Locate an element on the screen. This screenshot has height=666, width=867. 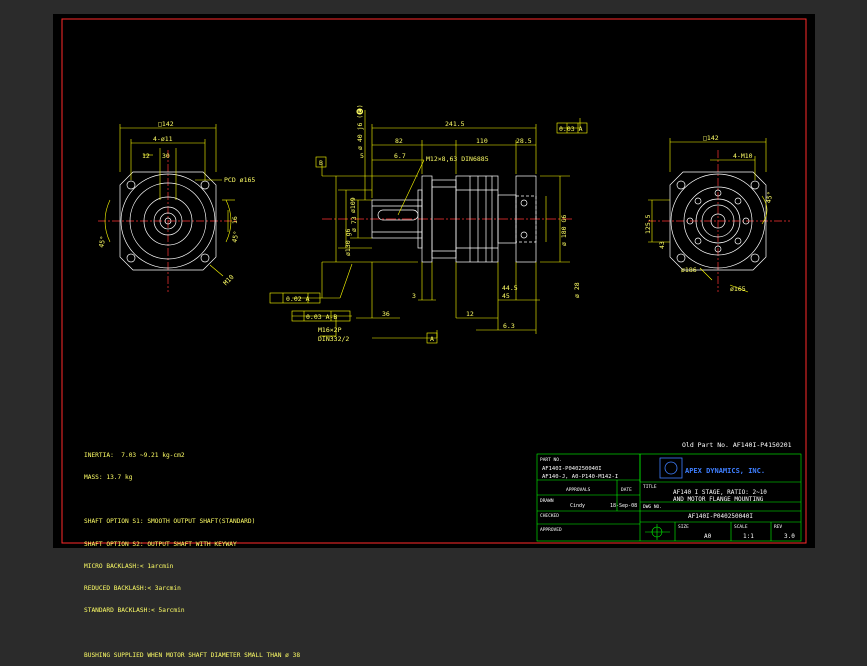
right-dia-165: ø165 is located at coordinates (738, 289).